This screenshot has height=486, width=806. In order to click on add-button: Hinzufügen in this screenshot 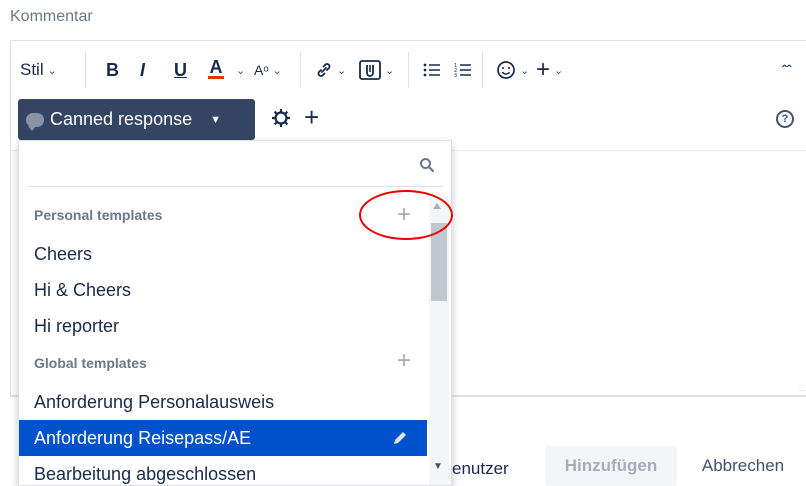, I will do `click(611, 466)`.